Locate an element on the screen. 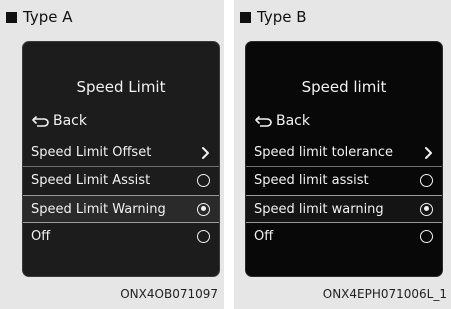  screen-title: Speed Limit is located at coordinates (121, 87).